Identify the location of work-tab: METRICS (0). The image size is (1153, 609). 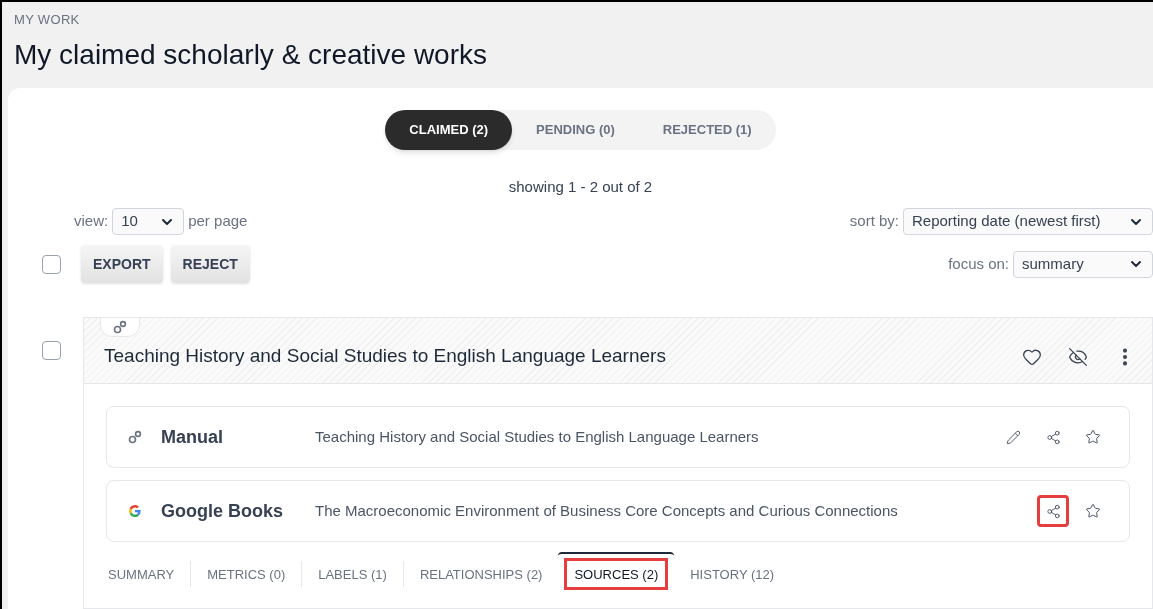
(246, 574).